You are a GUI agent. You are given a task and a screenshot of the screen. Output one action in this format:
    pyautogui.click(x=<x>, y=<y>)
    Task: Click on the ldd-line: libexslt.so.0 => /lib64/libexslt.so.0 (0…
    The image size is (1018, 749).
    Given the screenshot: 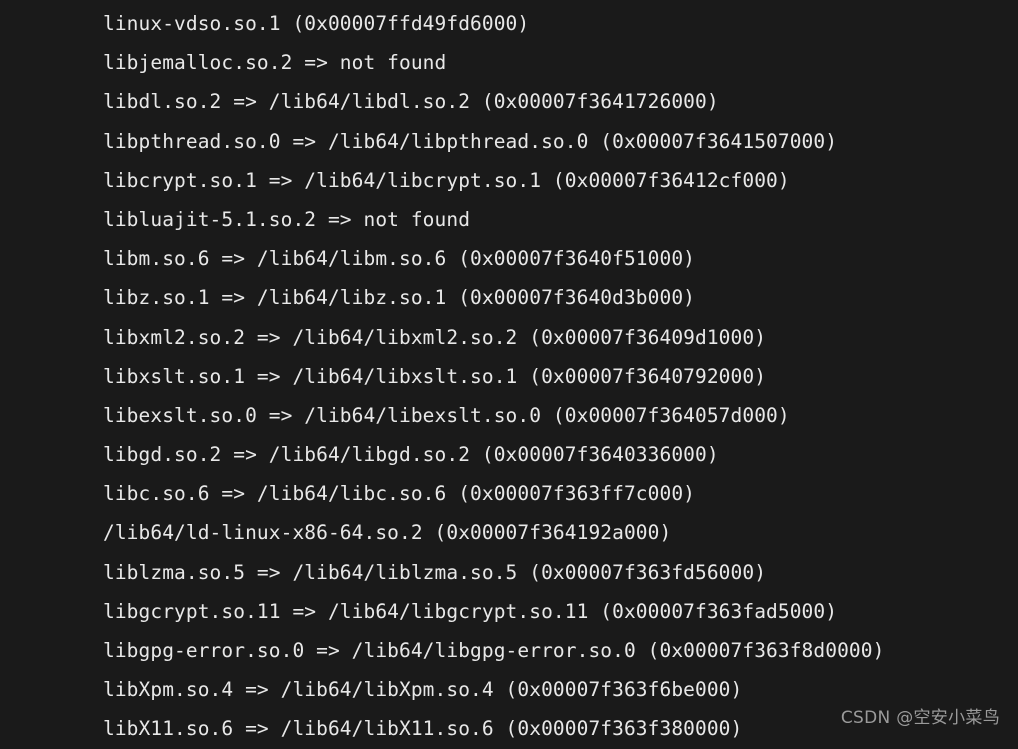 What is the action you would take?
    pyautogui.click(x=446, y=415)
    